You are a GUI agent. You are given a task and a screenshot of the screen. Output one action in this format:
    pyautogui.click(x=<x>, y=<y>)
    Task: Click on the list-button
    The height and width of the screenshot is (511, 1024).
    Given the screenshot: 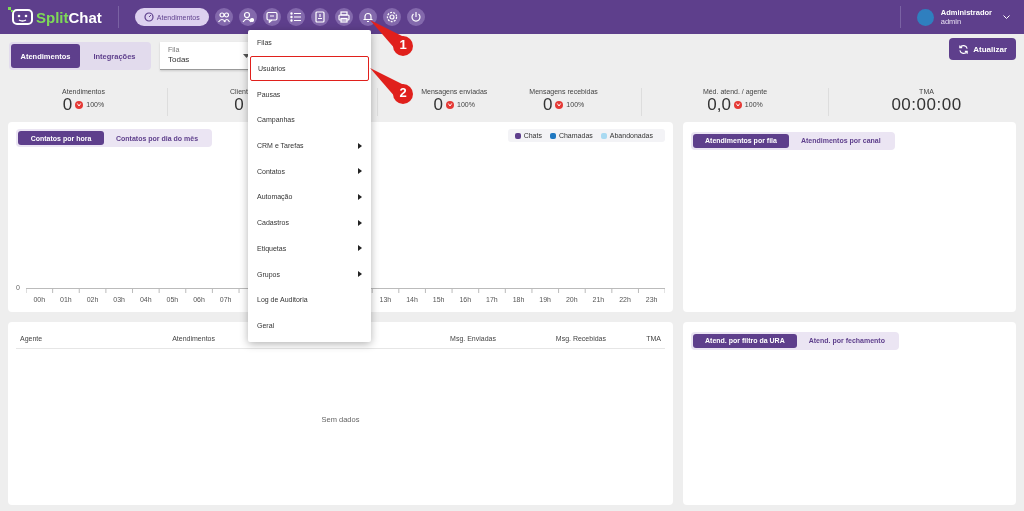 What is the action you would take?
    pyautogui.click(x=295, y=17)
    